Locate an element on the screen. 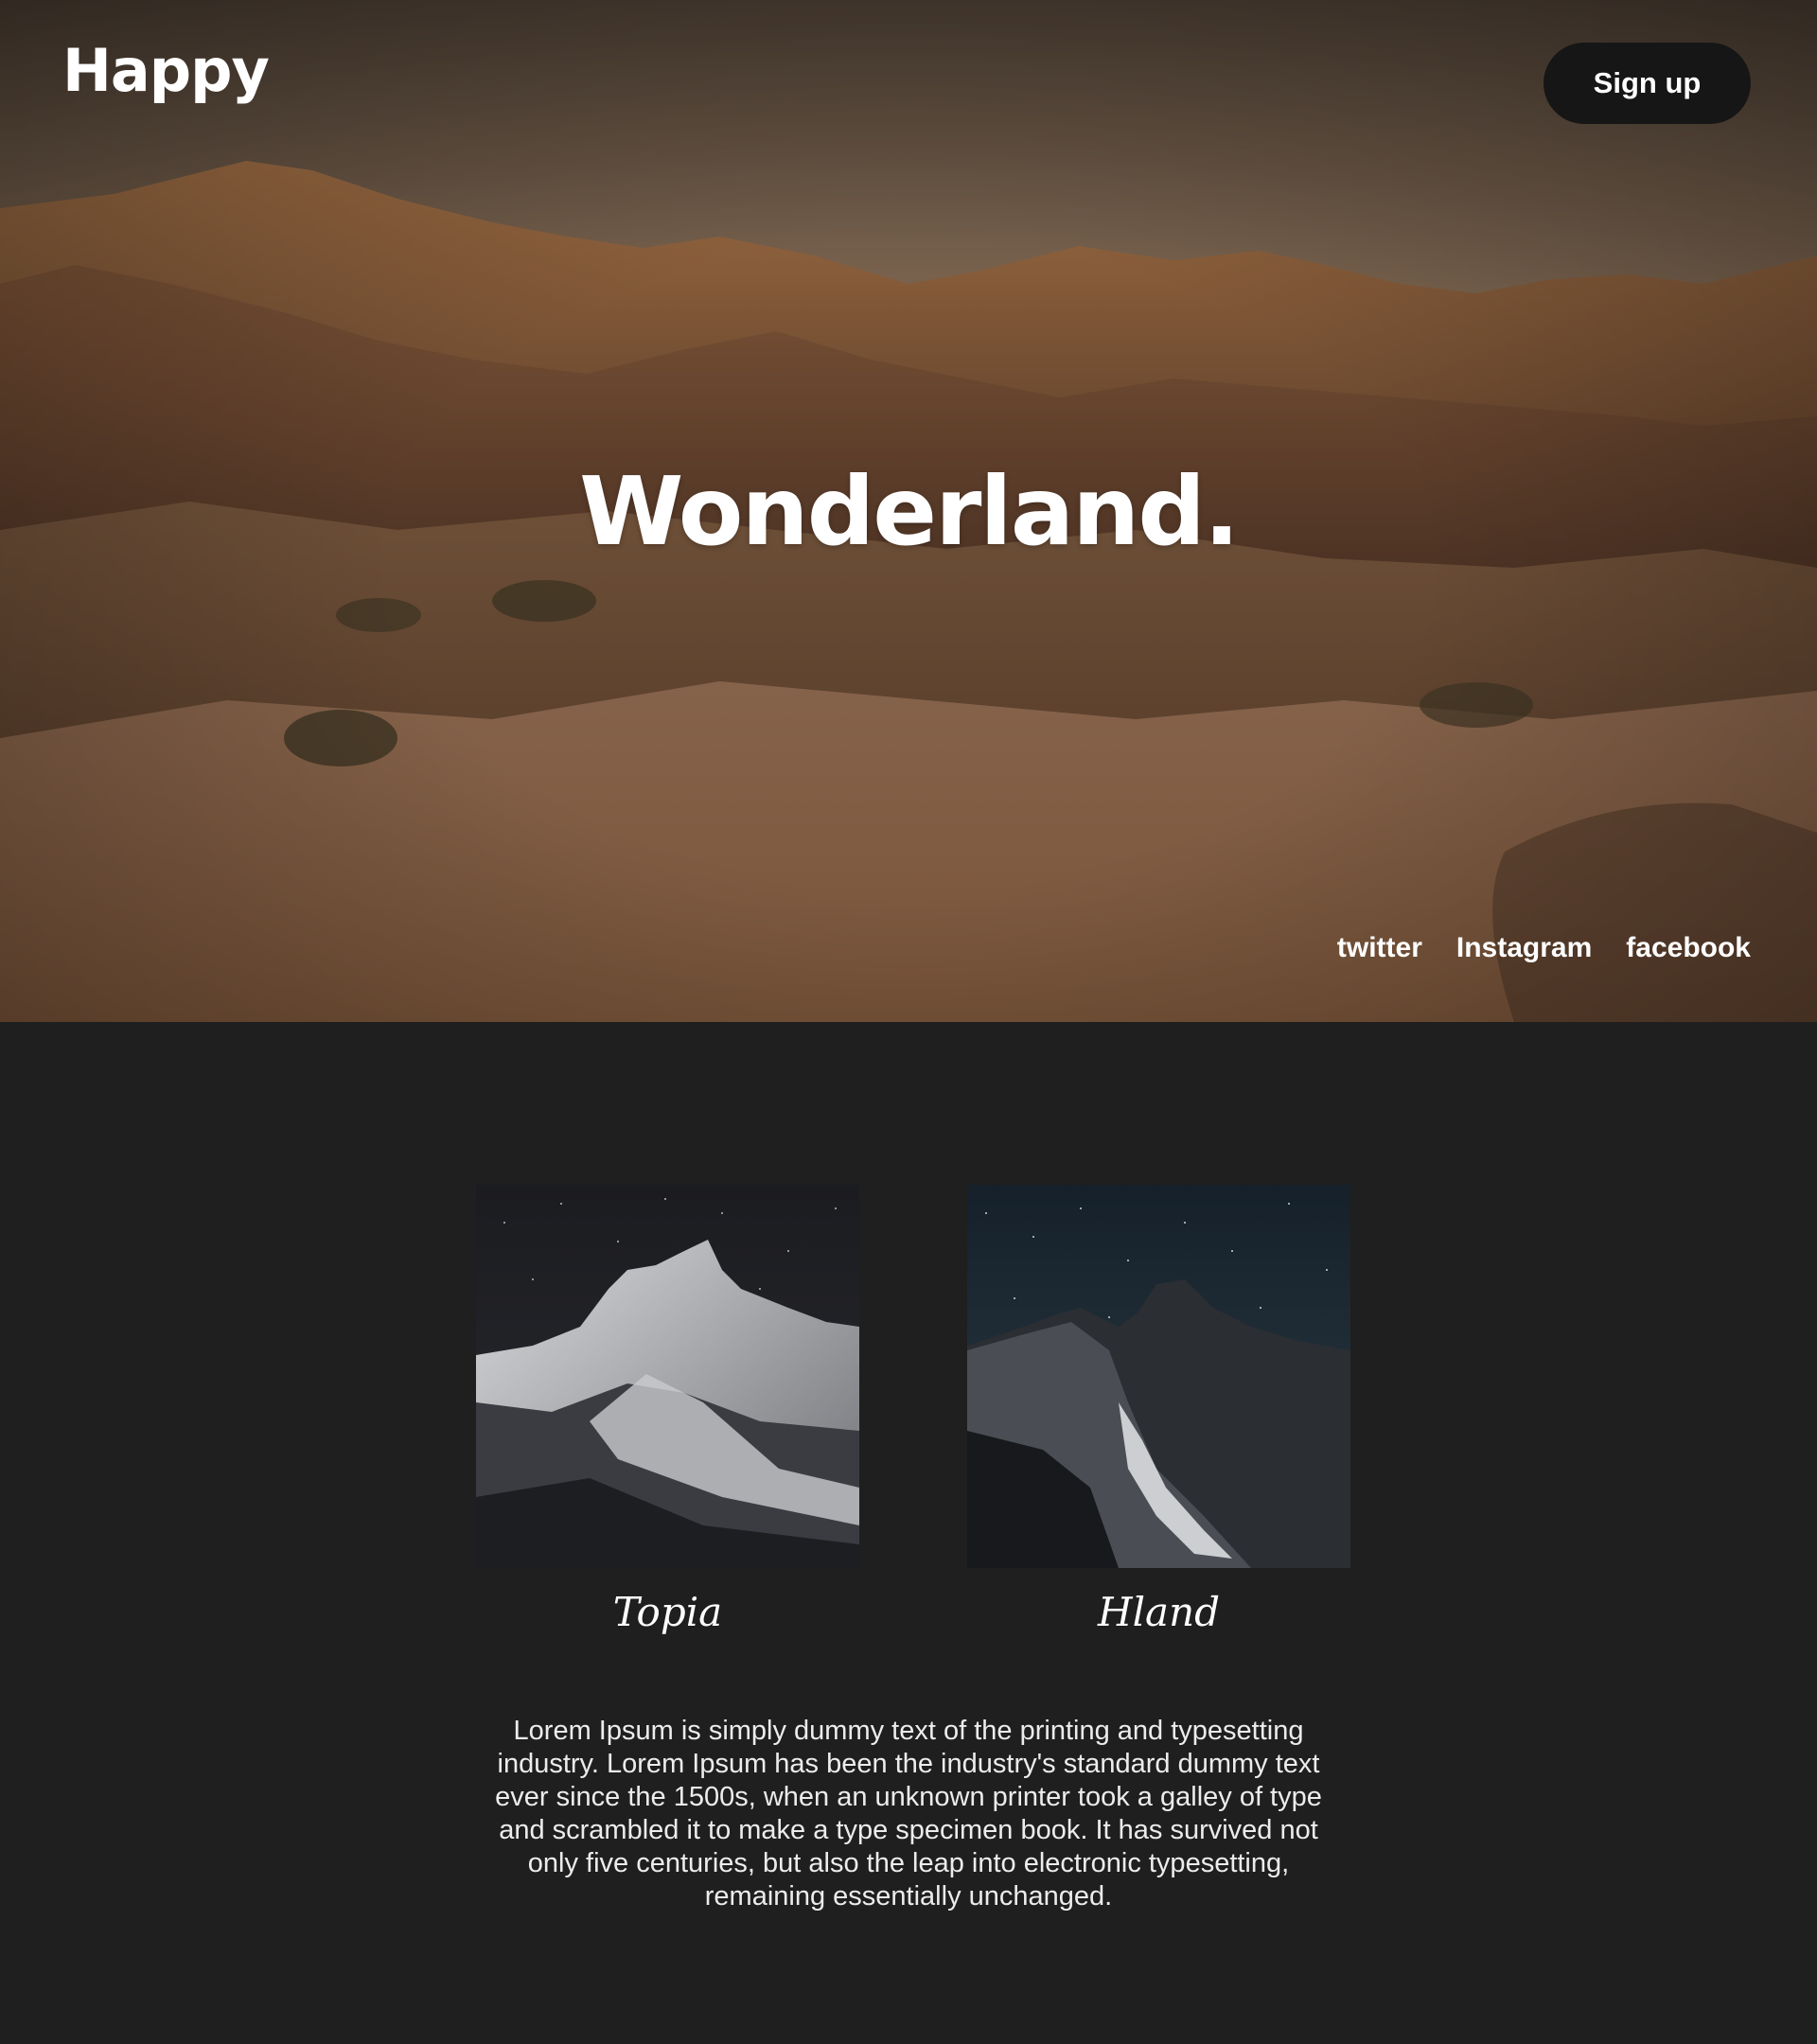  twitter-link: twitter is located at coordinates (1379, 948).